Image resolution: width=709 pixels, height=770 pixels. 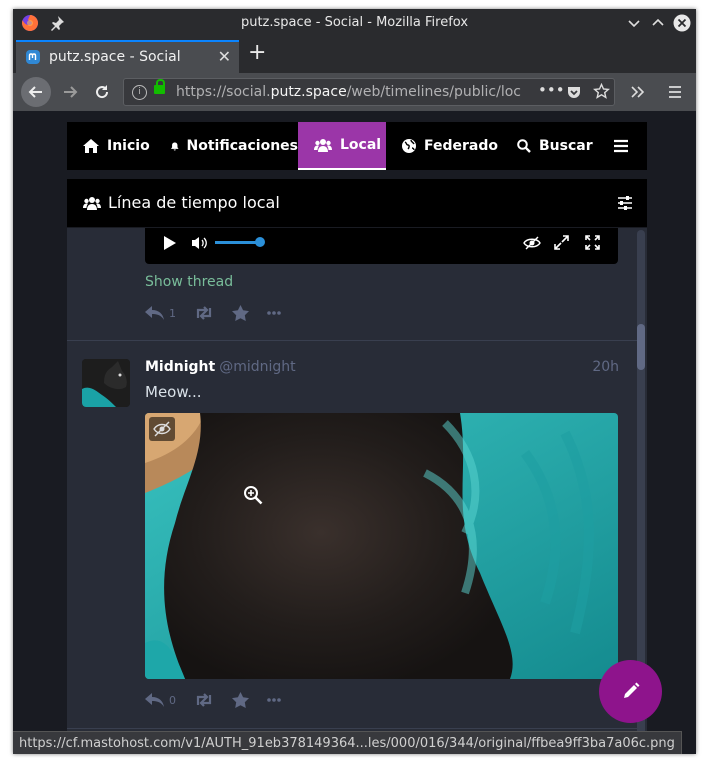 I want to click on avatar, so click(x=106, y=383).